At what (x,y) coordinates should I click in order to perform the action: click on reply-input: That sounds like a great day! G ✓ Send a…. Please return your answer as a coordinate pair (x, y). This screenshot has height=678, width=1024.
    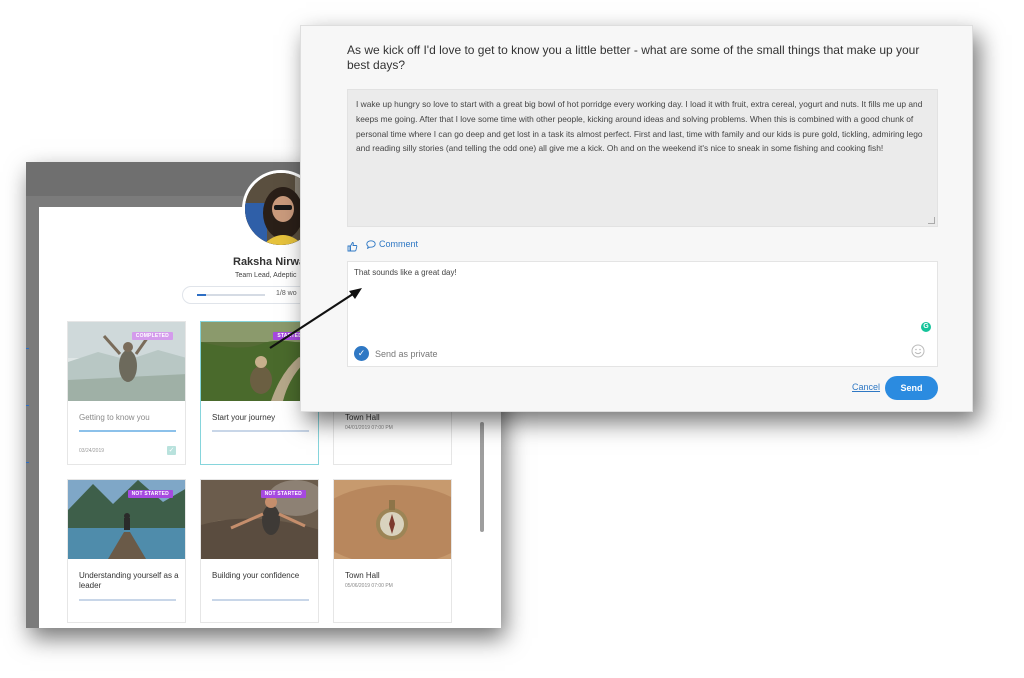
    Looking at the image, I should click on (642, 314).